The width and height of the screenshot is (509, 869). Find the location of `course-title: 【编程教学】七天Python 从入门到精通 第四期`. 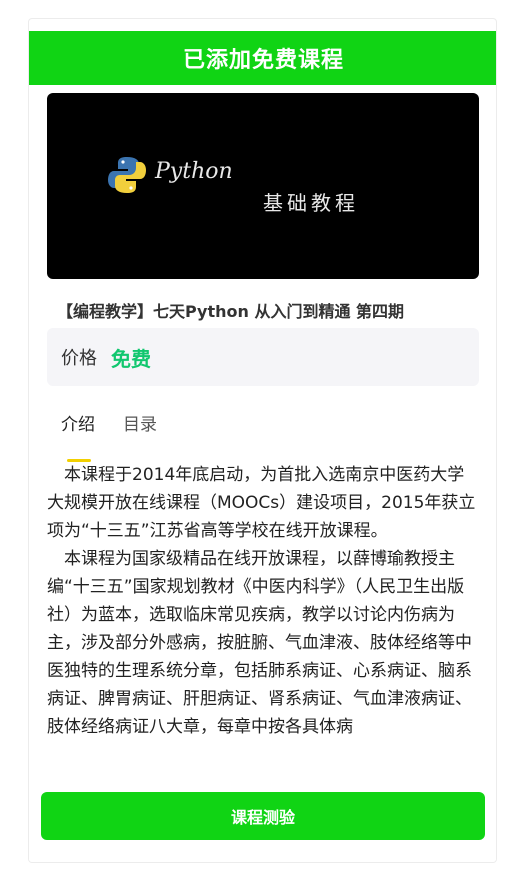

course-title: 【编程教学】七天Python 从入门到精通 第四期 is located at coordinates (231, 311).